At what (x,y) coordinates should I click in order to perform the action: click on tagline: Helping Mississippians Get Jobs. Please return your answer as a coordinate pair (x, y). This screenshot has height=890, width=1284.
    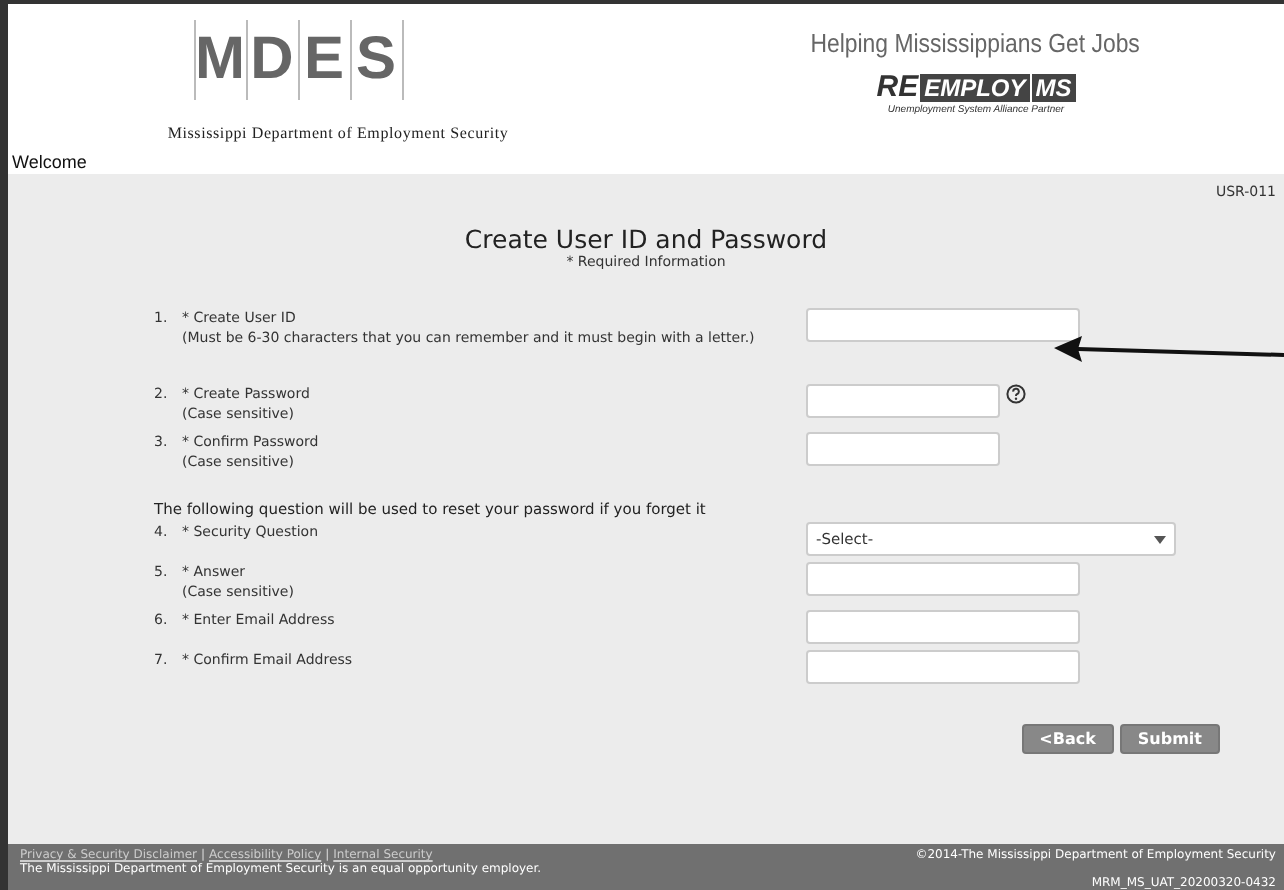
    Looking at the image, I should click on (976, 43).